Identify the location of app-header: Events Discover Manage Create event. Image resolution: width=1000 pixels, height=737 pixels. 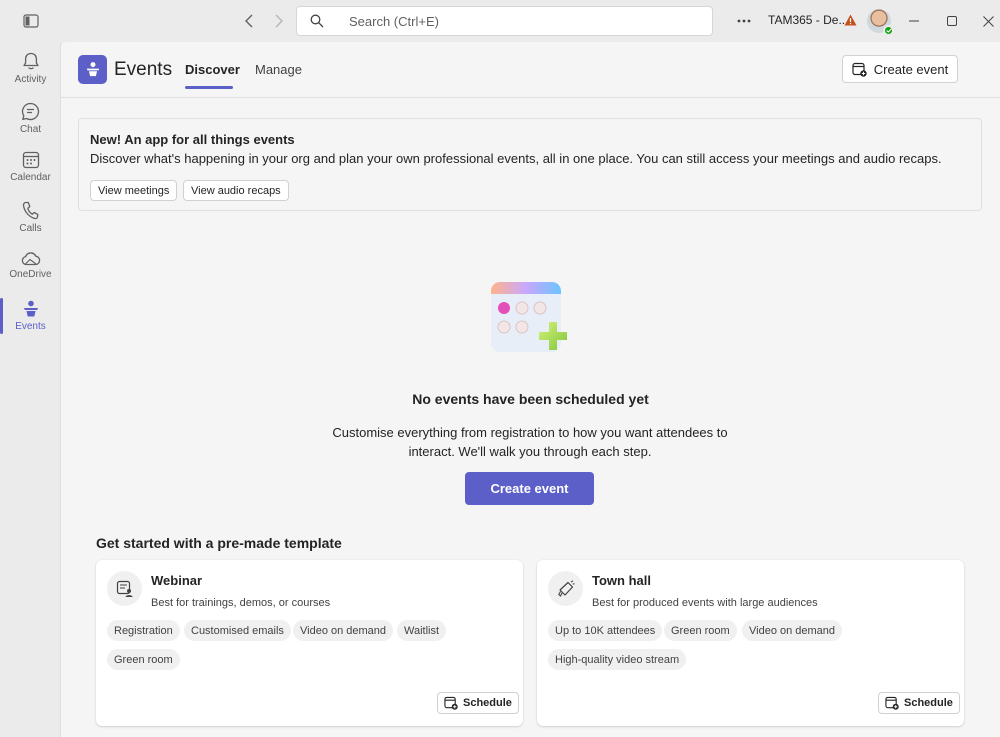
(530, 70).